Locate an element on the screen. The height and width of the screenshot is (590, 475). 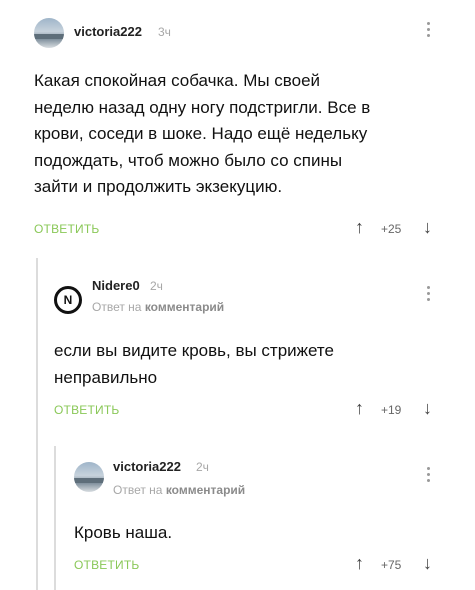
comment-text-line: подождать, чтоб можно было со спины is located at coordinates (188, 160).